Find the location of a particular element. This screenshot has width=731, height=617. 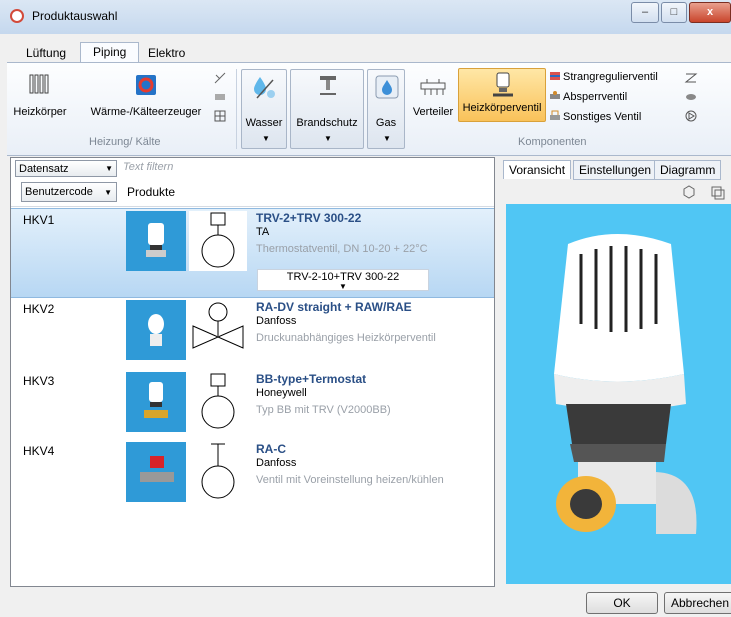

pipe-icon is located at coordinates (220, 97).